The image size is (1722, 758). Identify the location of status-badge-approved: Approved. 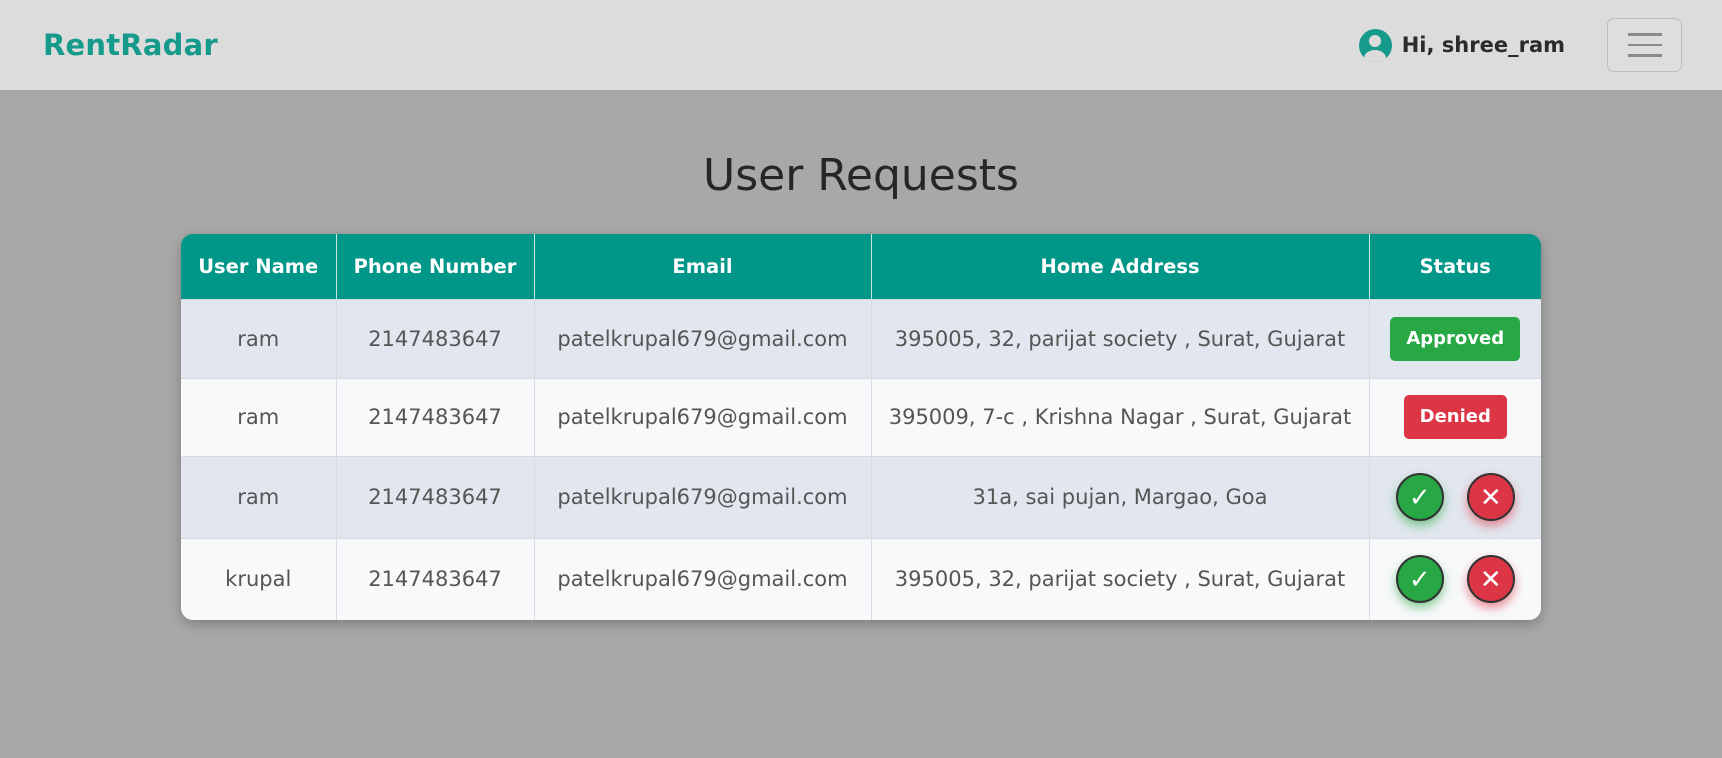
(1455, 338).